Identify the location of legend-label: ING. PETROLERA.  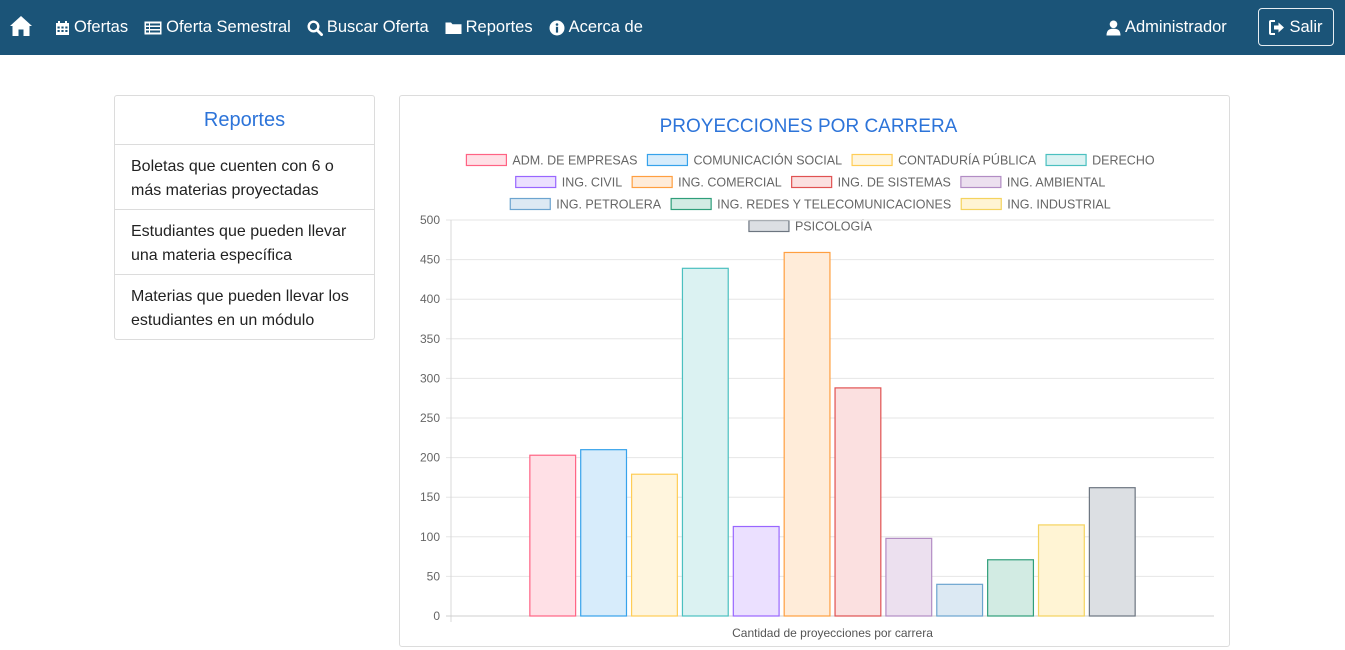
(609, 205).